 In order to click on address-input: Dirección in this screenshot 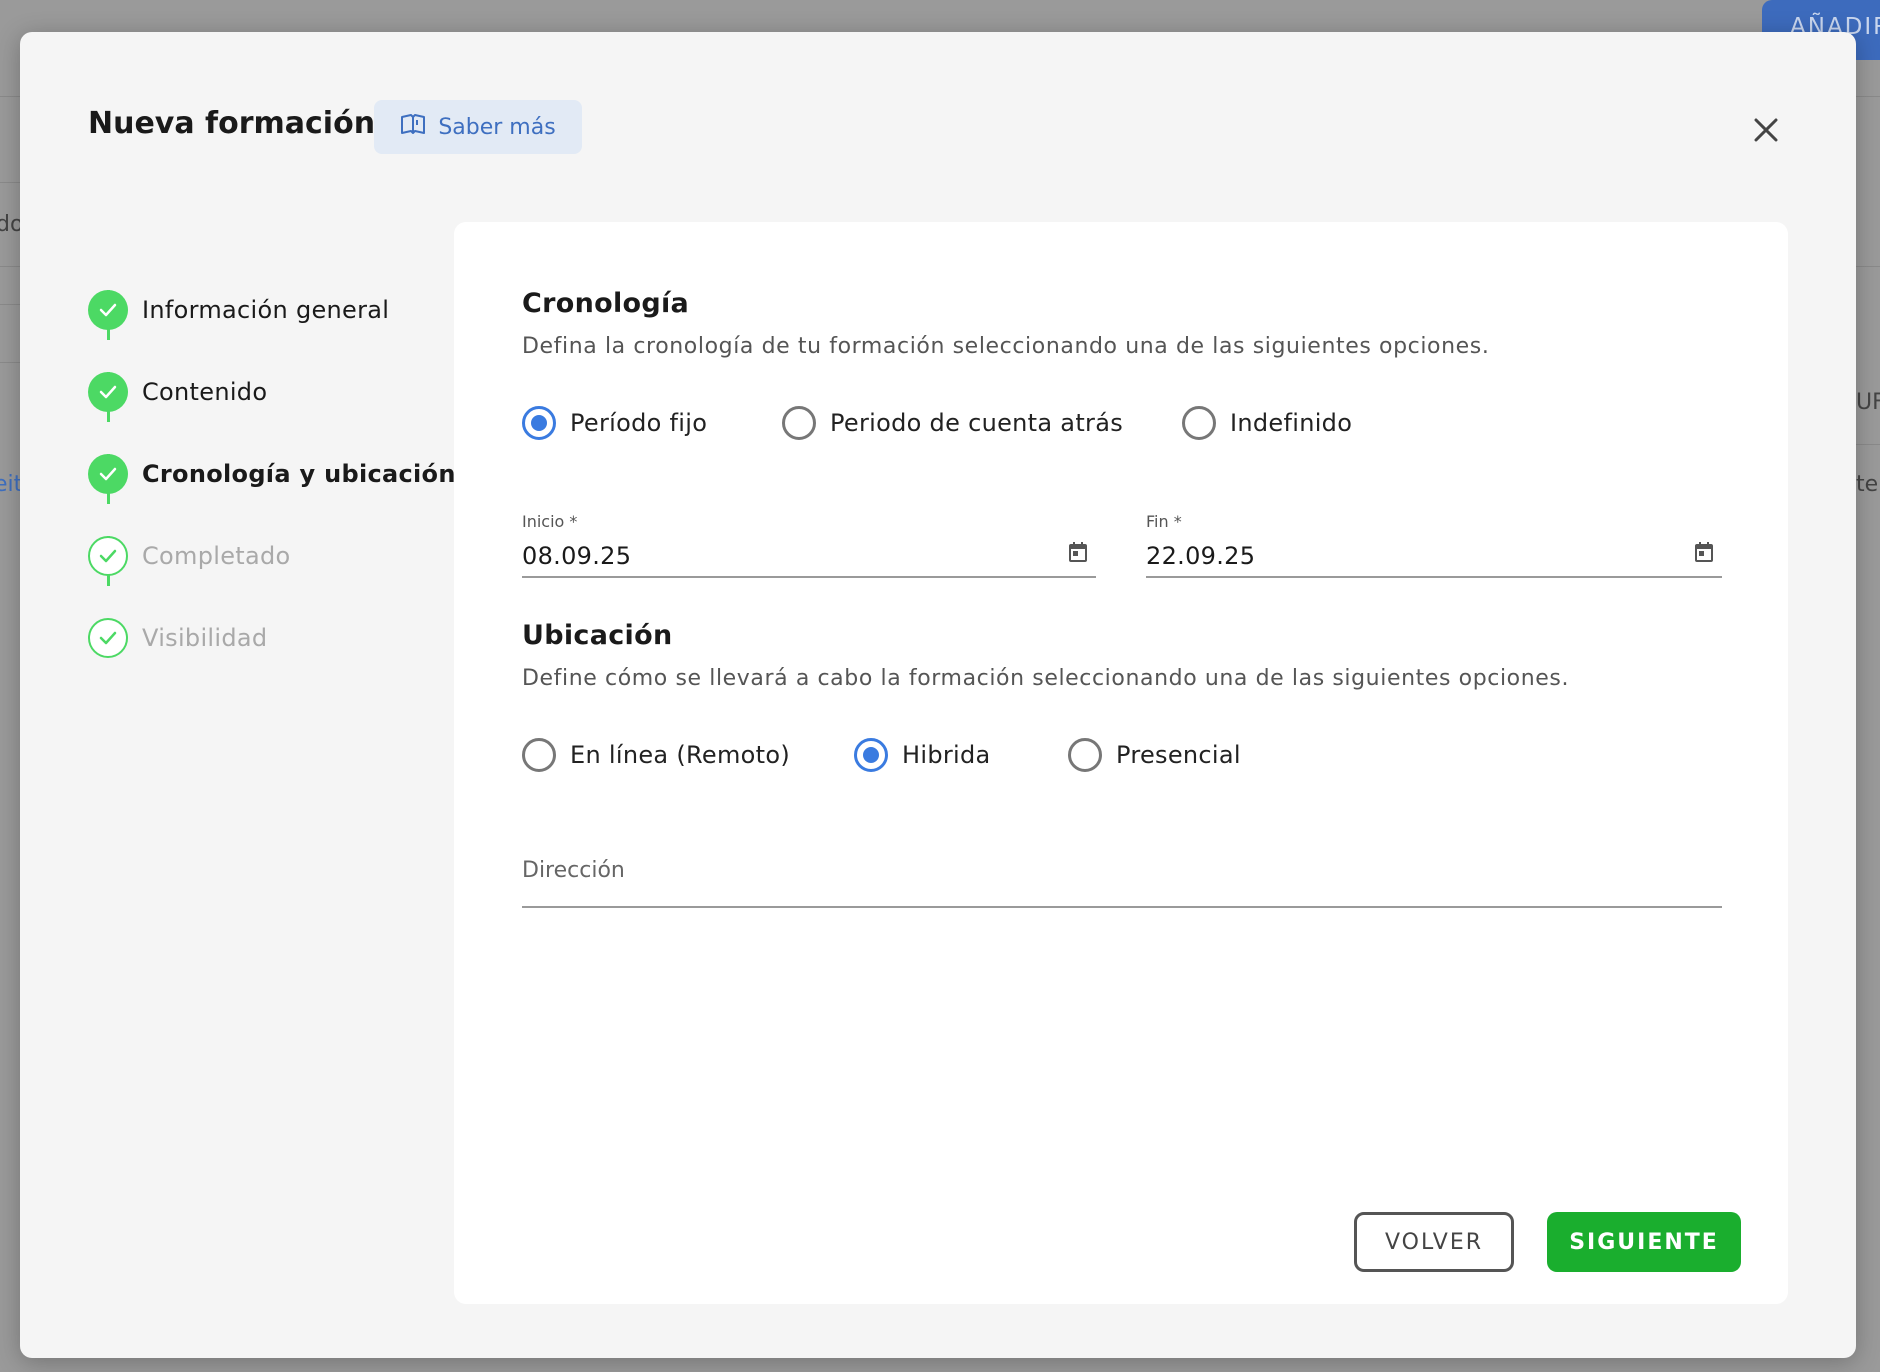, I will do `click(1122, 875)`.